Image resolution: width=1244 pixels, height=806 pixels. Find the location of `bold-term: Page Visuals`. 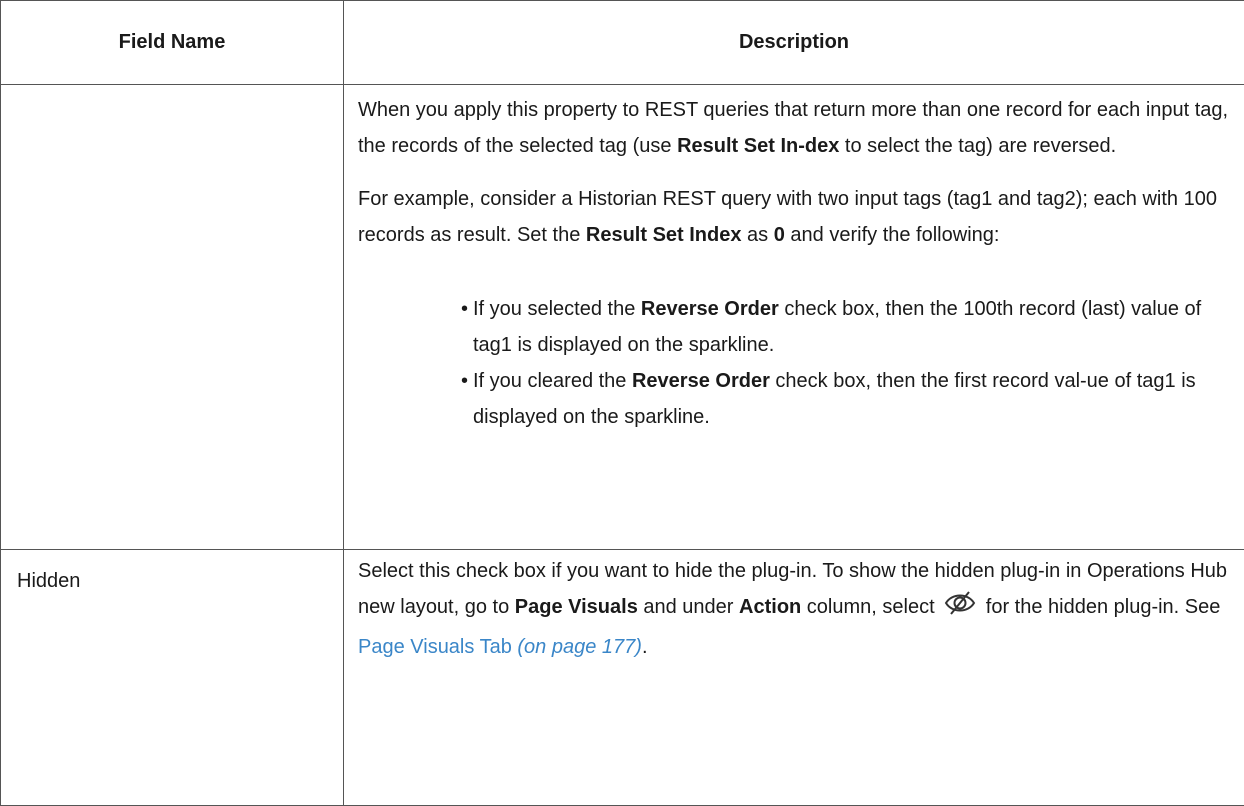

bold-term: Page Visuals is located at coordinates (576, 607).